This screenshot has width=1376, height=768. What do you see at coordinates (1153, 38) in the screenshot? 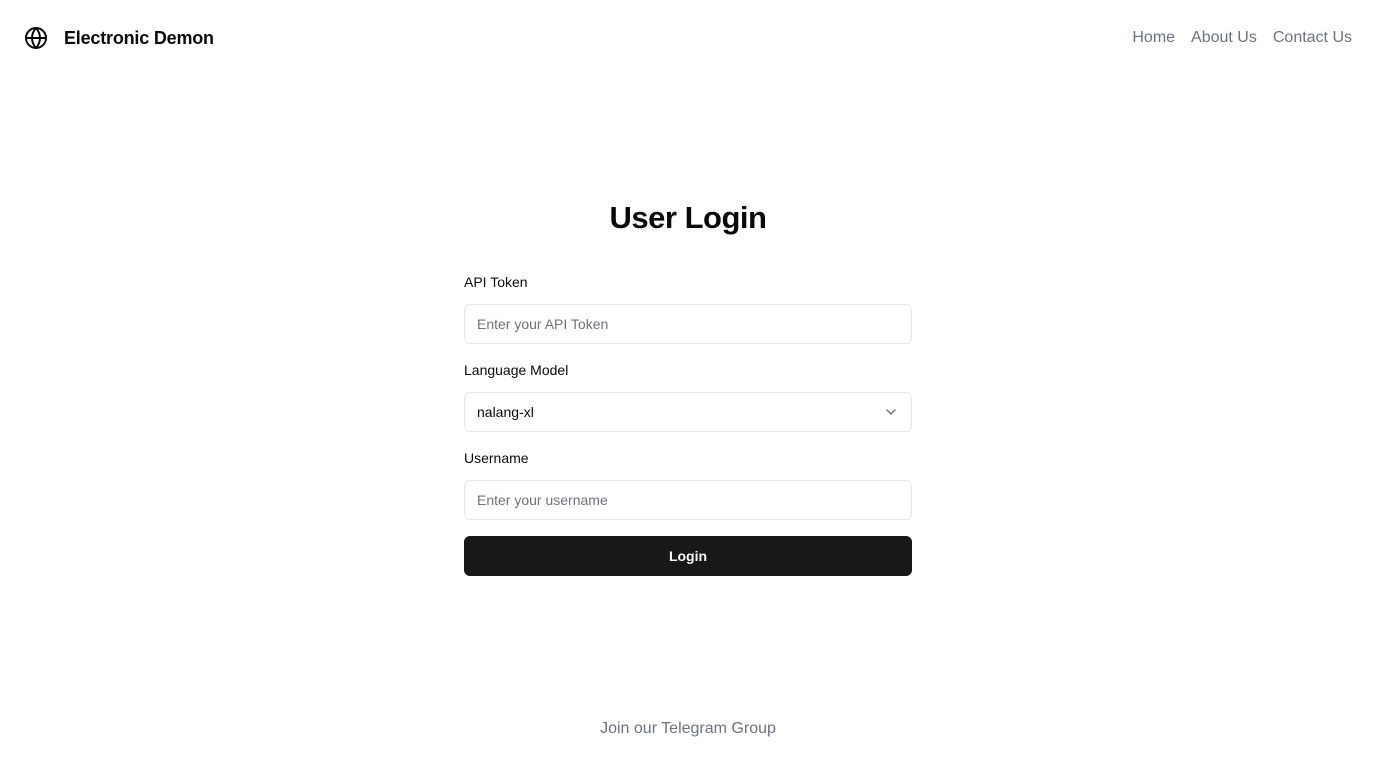
I see `nav-link-home: Home` at bounding box center [1153, 38].